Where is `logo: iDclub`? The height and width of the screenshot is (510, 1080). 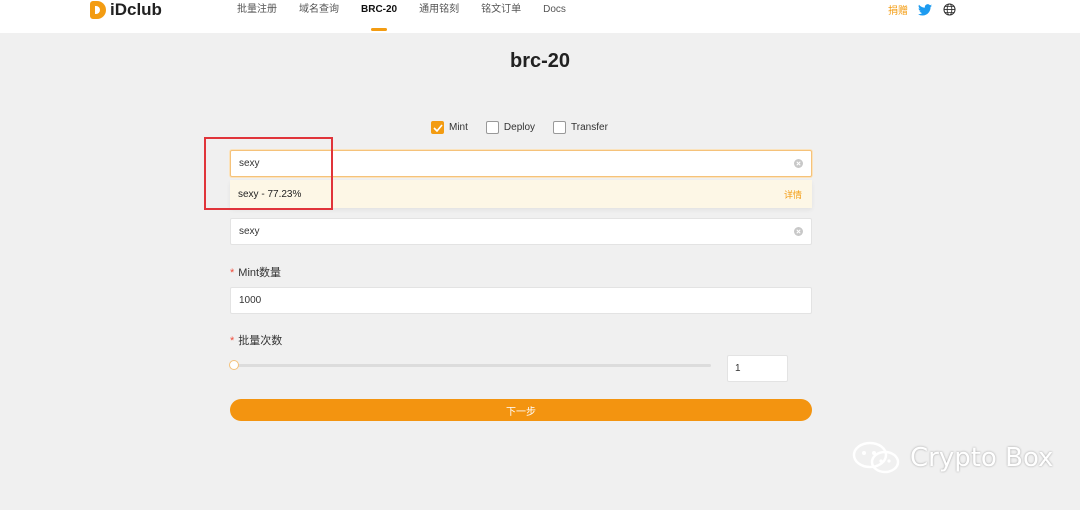
logo: iDclub is located at coordinates (126, 10).